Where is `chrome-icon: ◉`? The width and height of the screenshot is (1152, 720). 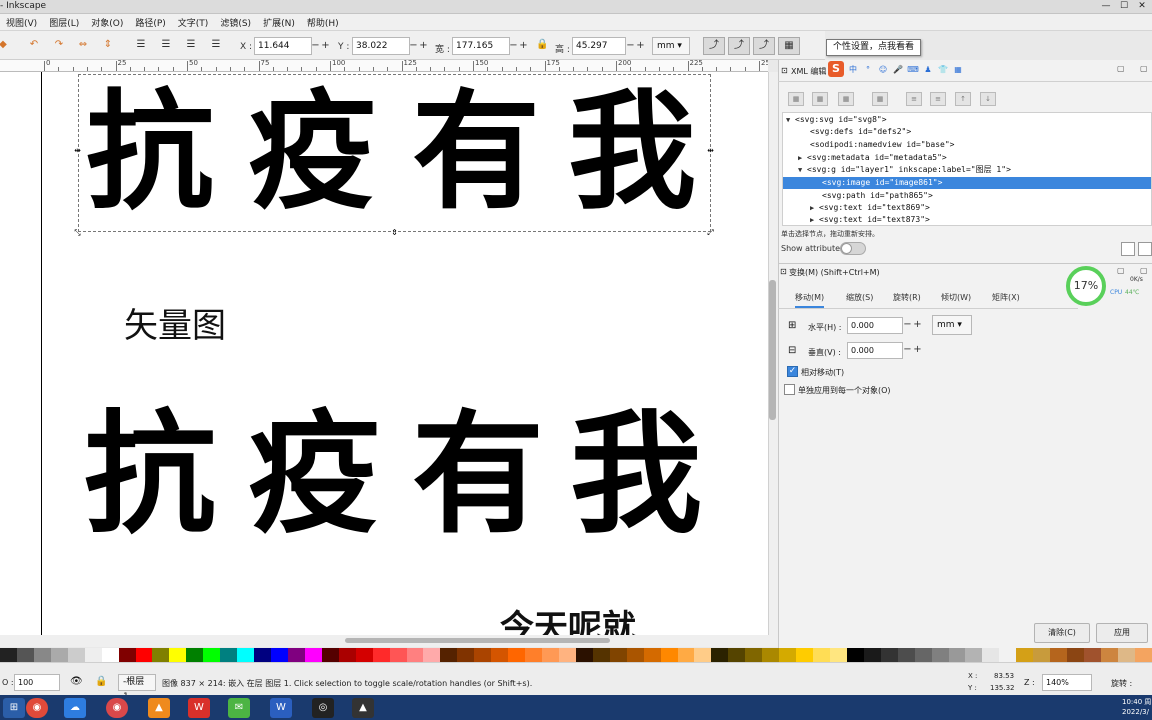
chrome-icon: ◉ is located at coordinates (37, 708).